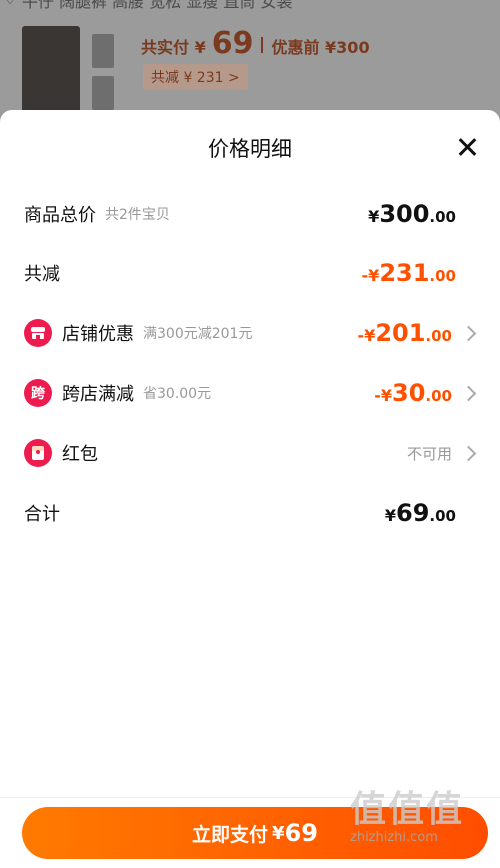  Describe the element at coordinates (250, 393) in the screenshot. I see `cross-shop-row: 跨 跨店满减 省30.00元 -¥ 30.00` at that location.